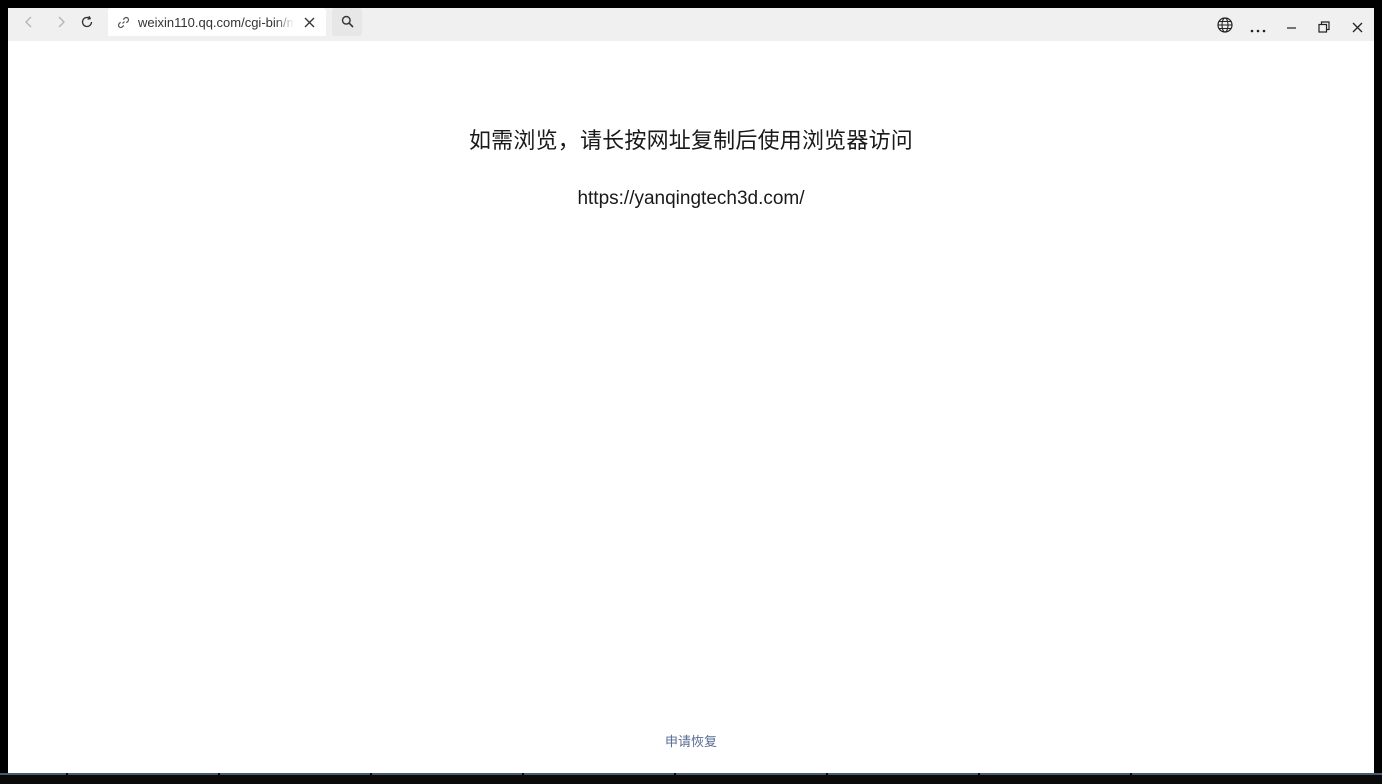 The height and width of the screenshot is (784, 1382). I want to click on appeal-link: 申请恢复, so click(691, 742).